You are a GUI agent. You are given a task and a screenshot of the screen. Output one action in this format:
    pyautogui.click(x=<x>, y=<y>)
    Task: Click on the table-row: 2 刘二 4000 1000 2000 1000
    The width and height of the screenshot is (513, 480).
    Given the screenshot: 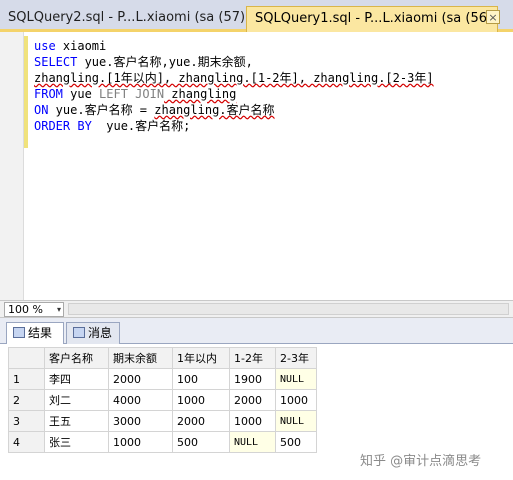 What is the action you would take?
    pyautogui.click(x=162, y=400)
    